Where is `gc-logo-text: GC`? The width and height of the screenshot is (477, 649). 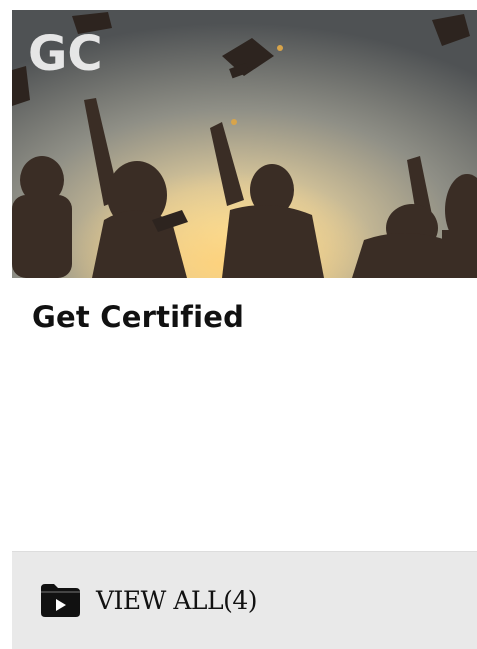 gc-logo-text: GC is located at coordinates (65, 52).